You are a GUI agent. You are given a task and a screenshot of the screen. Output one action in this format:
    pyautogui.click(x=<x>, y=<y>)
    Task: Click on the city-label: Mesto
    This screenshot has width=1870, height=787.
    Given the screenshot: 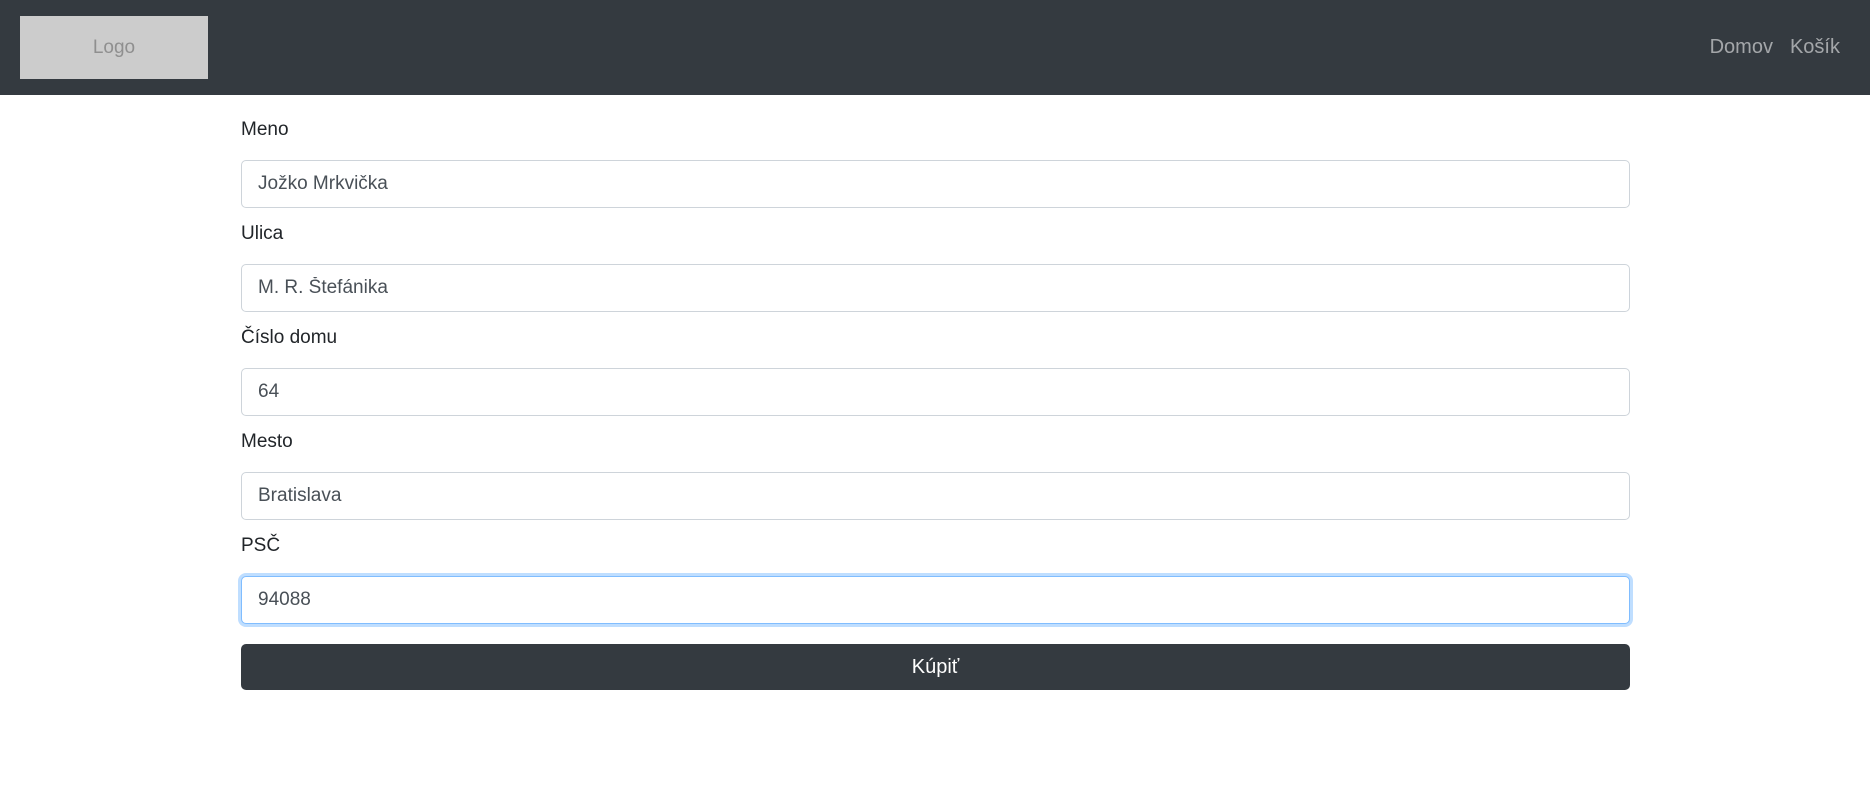 What is the action you would take?
    pyautogui.click(x=267, y=441)
    